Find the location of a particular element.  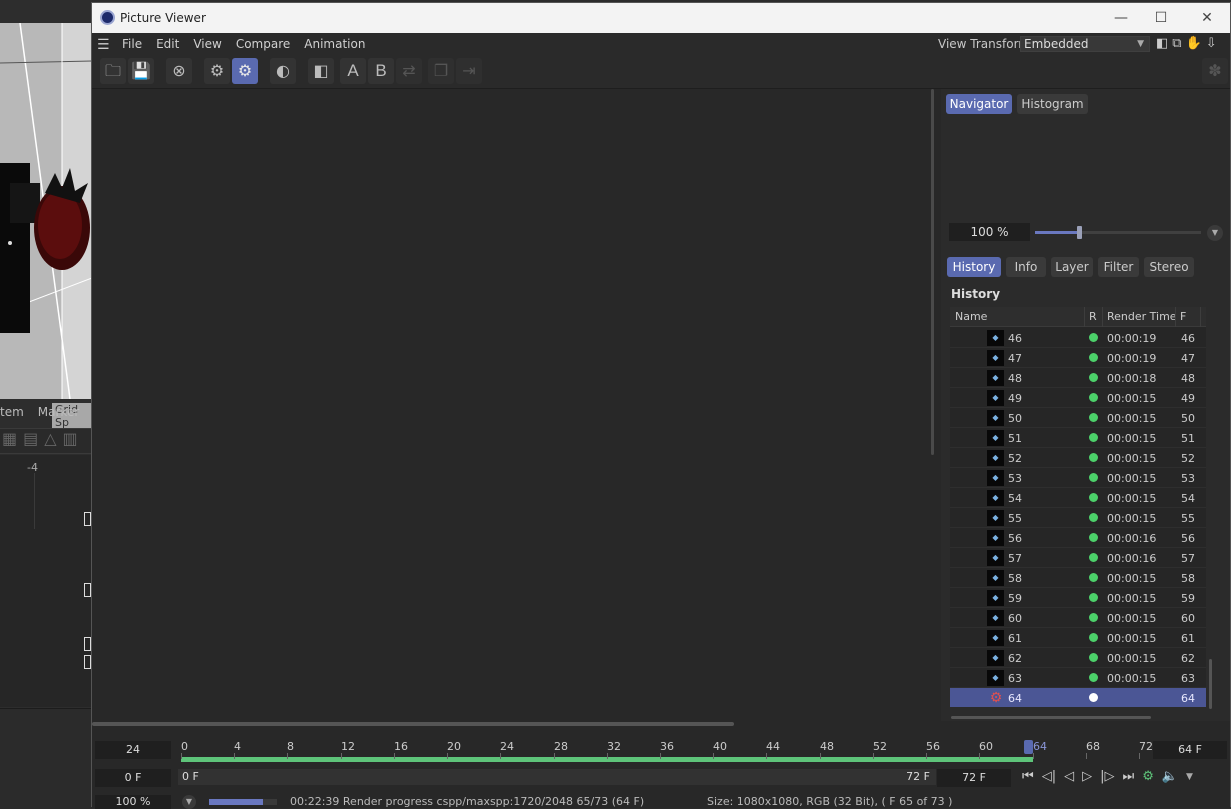

viewport-horizontal-scrollbar is located at coordinates (413, 724).